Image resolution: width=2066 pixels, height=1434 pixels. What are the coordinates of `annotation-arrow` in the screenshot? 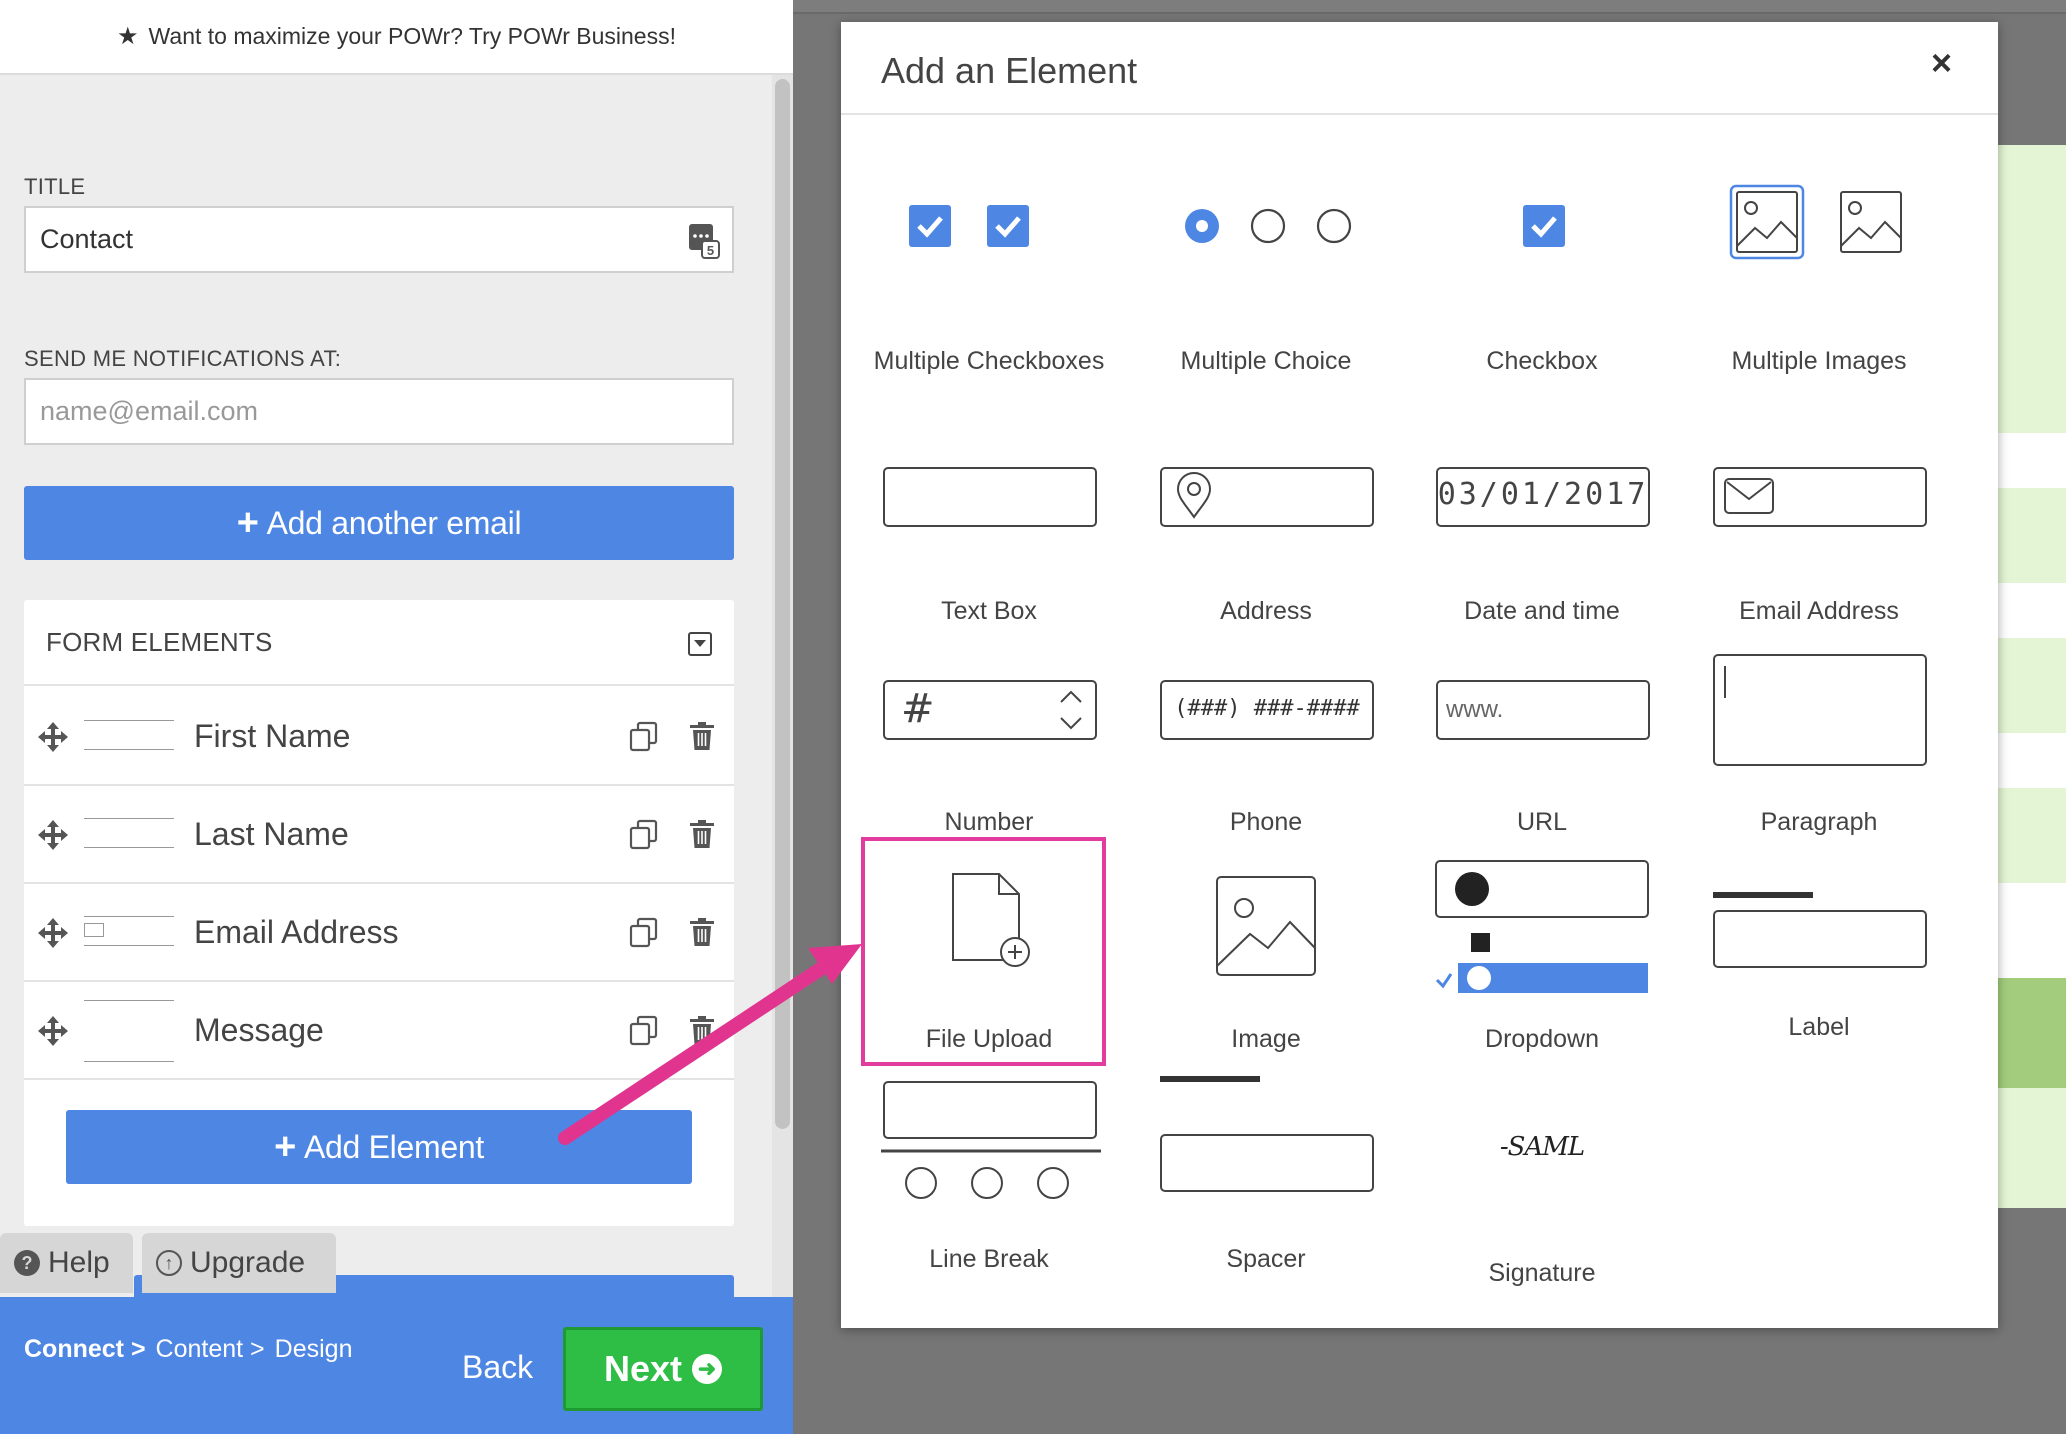 It's located at (710, 1044).